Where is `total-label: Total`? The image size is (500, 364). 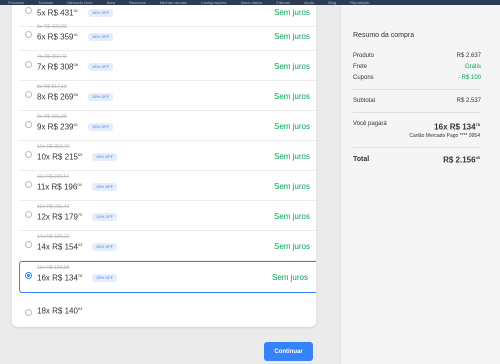
total-label: Total is located at coordinates (361, 159).